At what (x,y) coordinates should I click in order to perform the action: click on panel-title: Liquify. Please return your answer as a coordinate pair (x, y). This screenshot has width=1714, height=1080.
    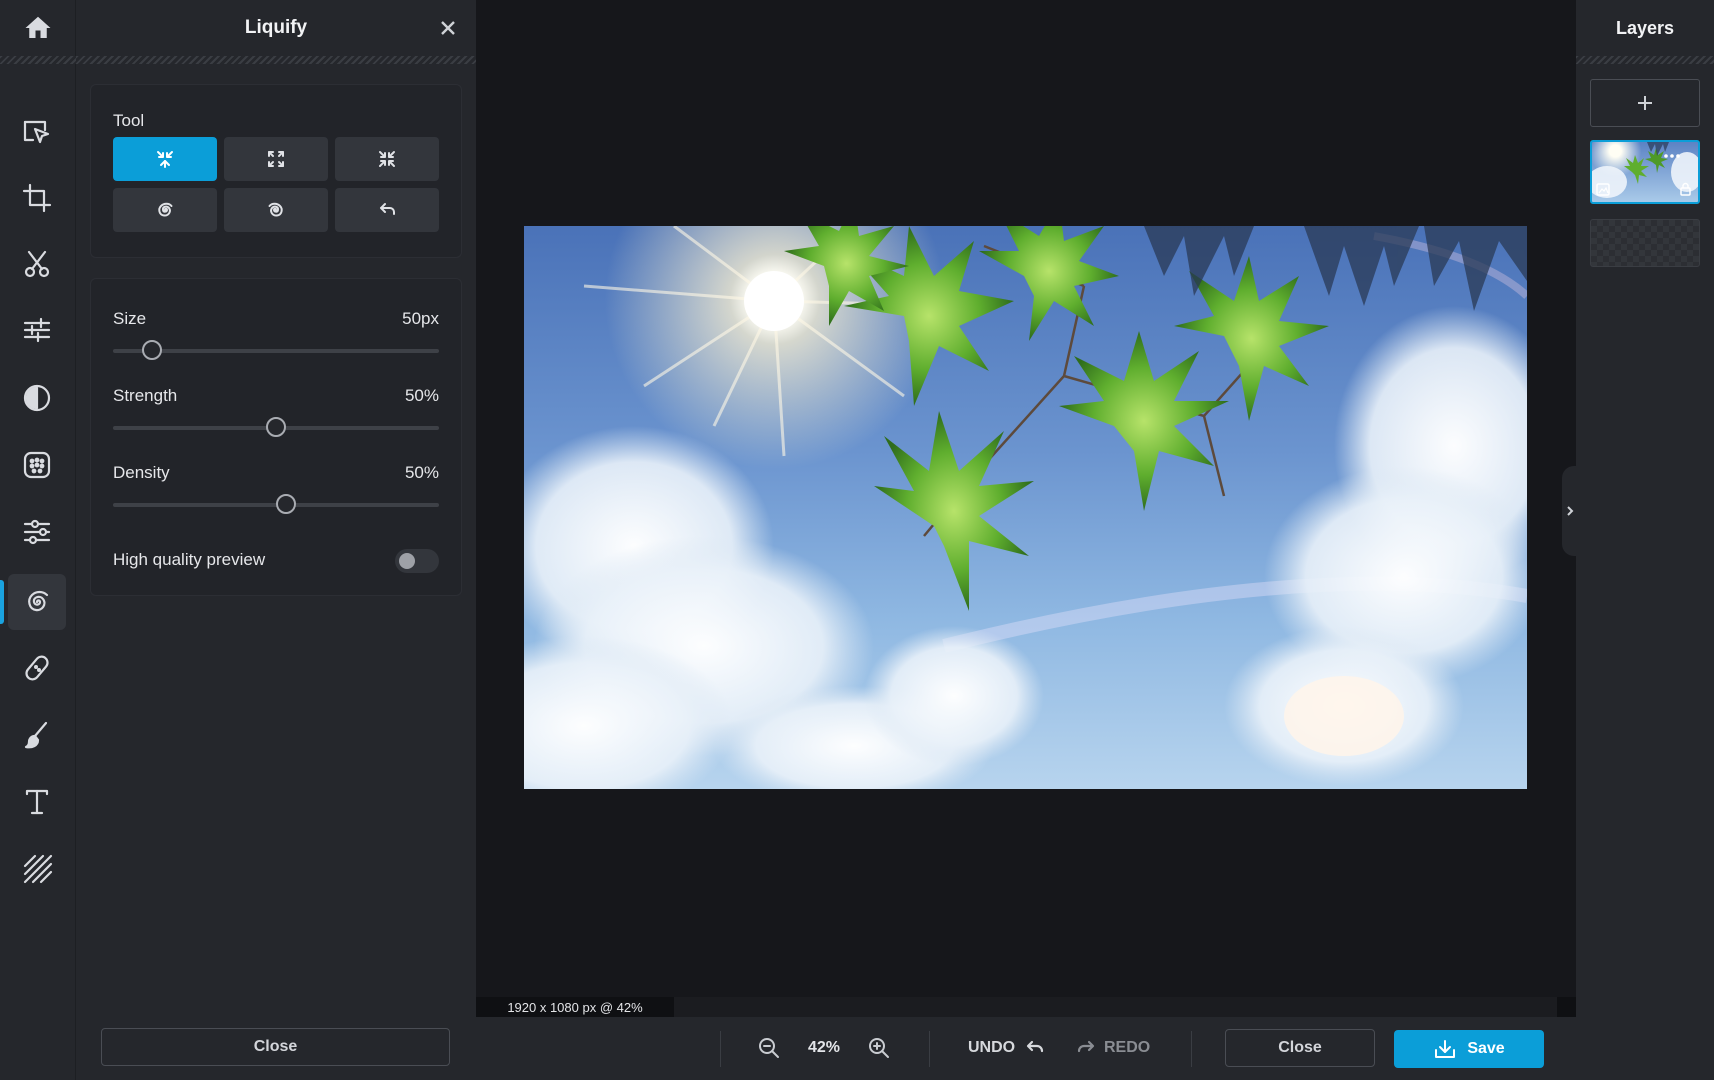
    Looking at the image, I should click on (276, 27).